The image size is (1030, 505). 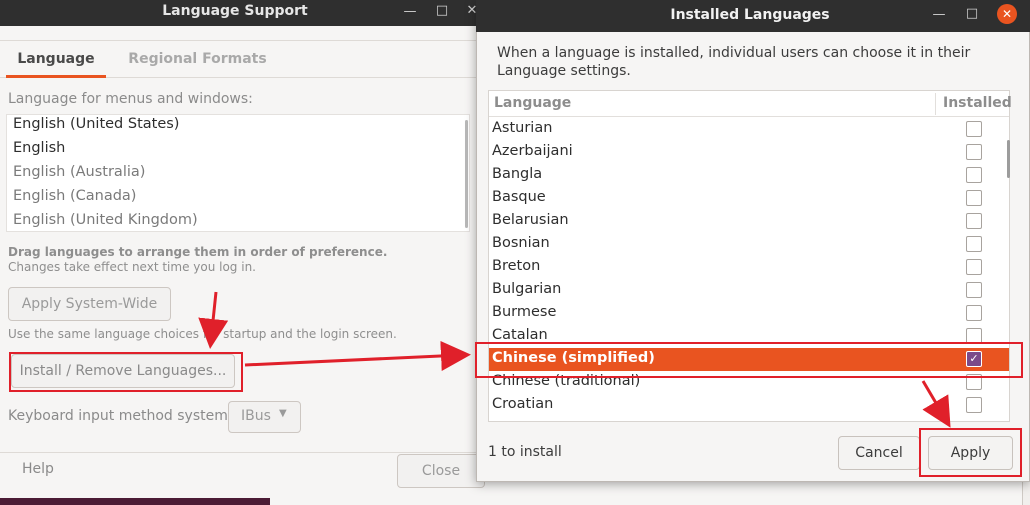 I want to click on annotation-box-apply, so click(x=970, y=452).